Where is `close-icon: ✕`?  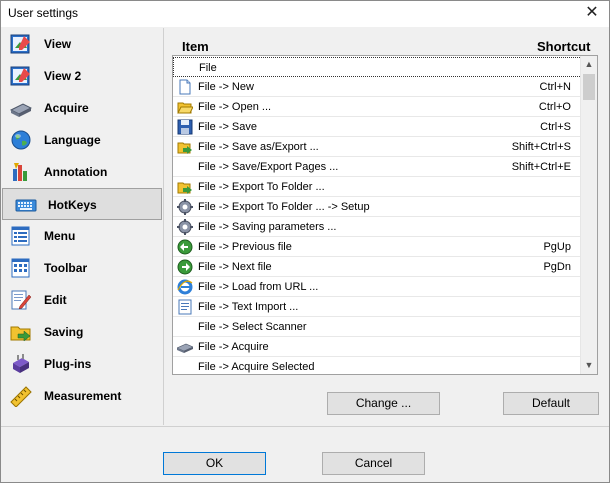
close-icon: ✕ is located at coordinates (592, 14).